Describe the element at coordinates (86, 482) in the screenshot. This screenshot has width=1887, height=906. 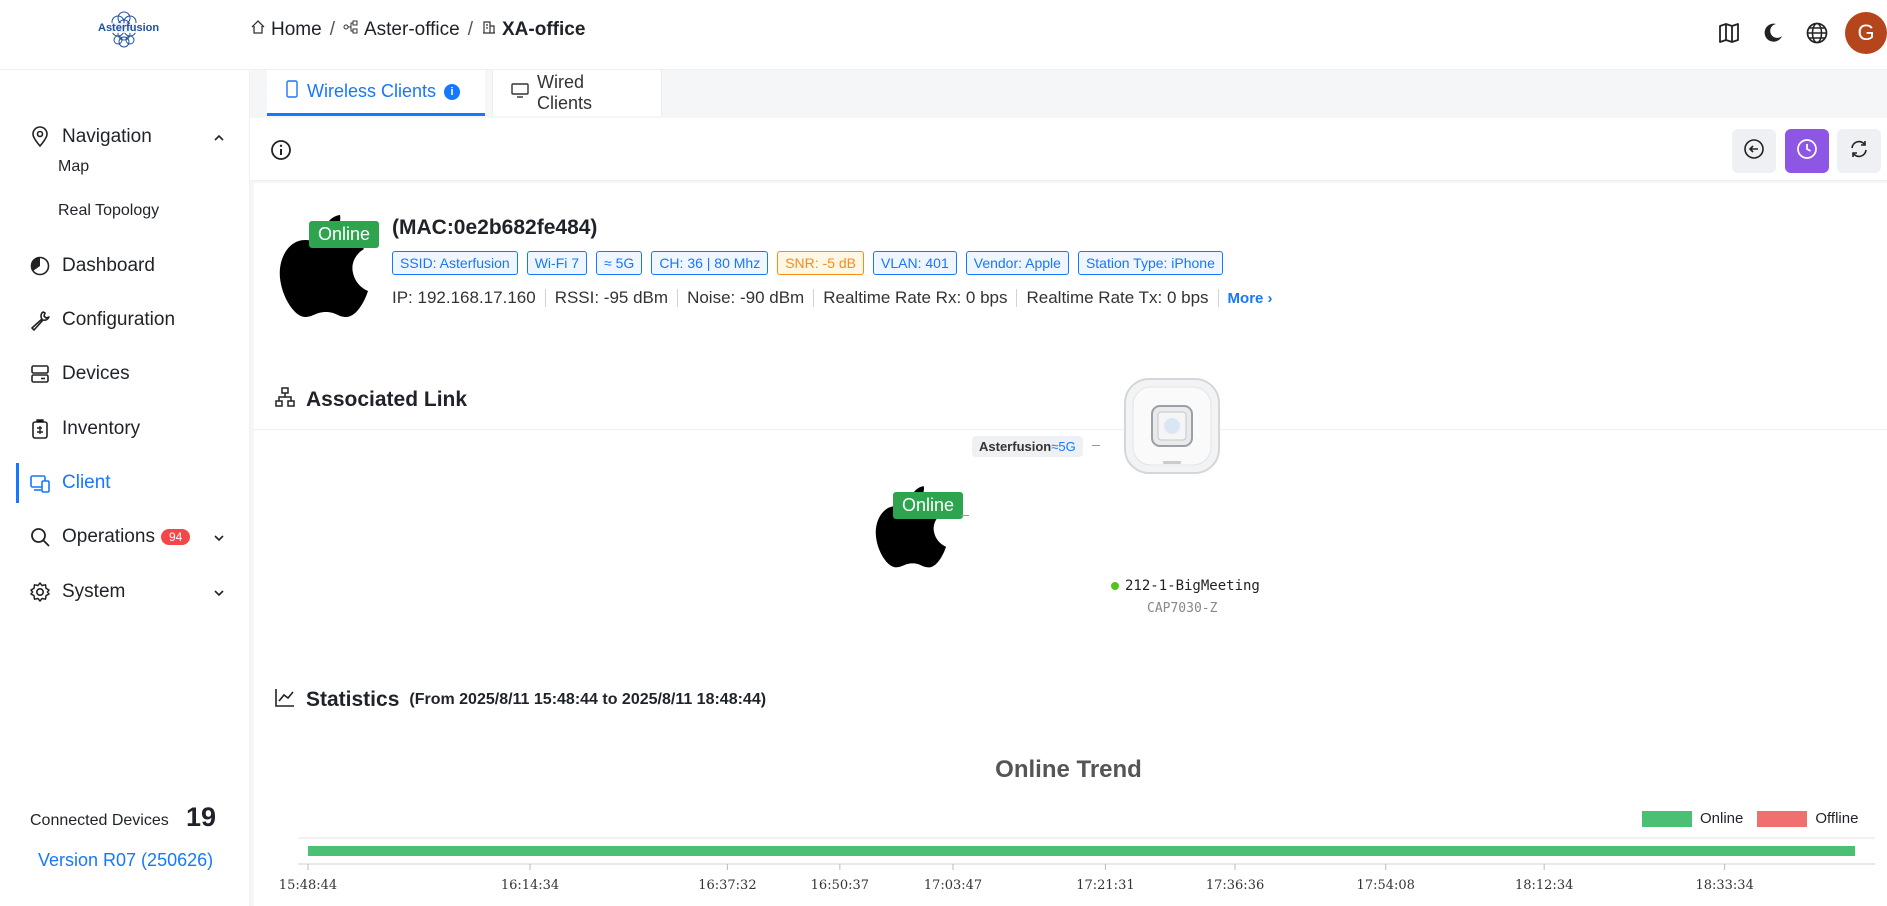
I see `sidebar-item-label: Client` at that location.